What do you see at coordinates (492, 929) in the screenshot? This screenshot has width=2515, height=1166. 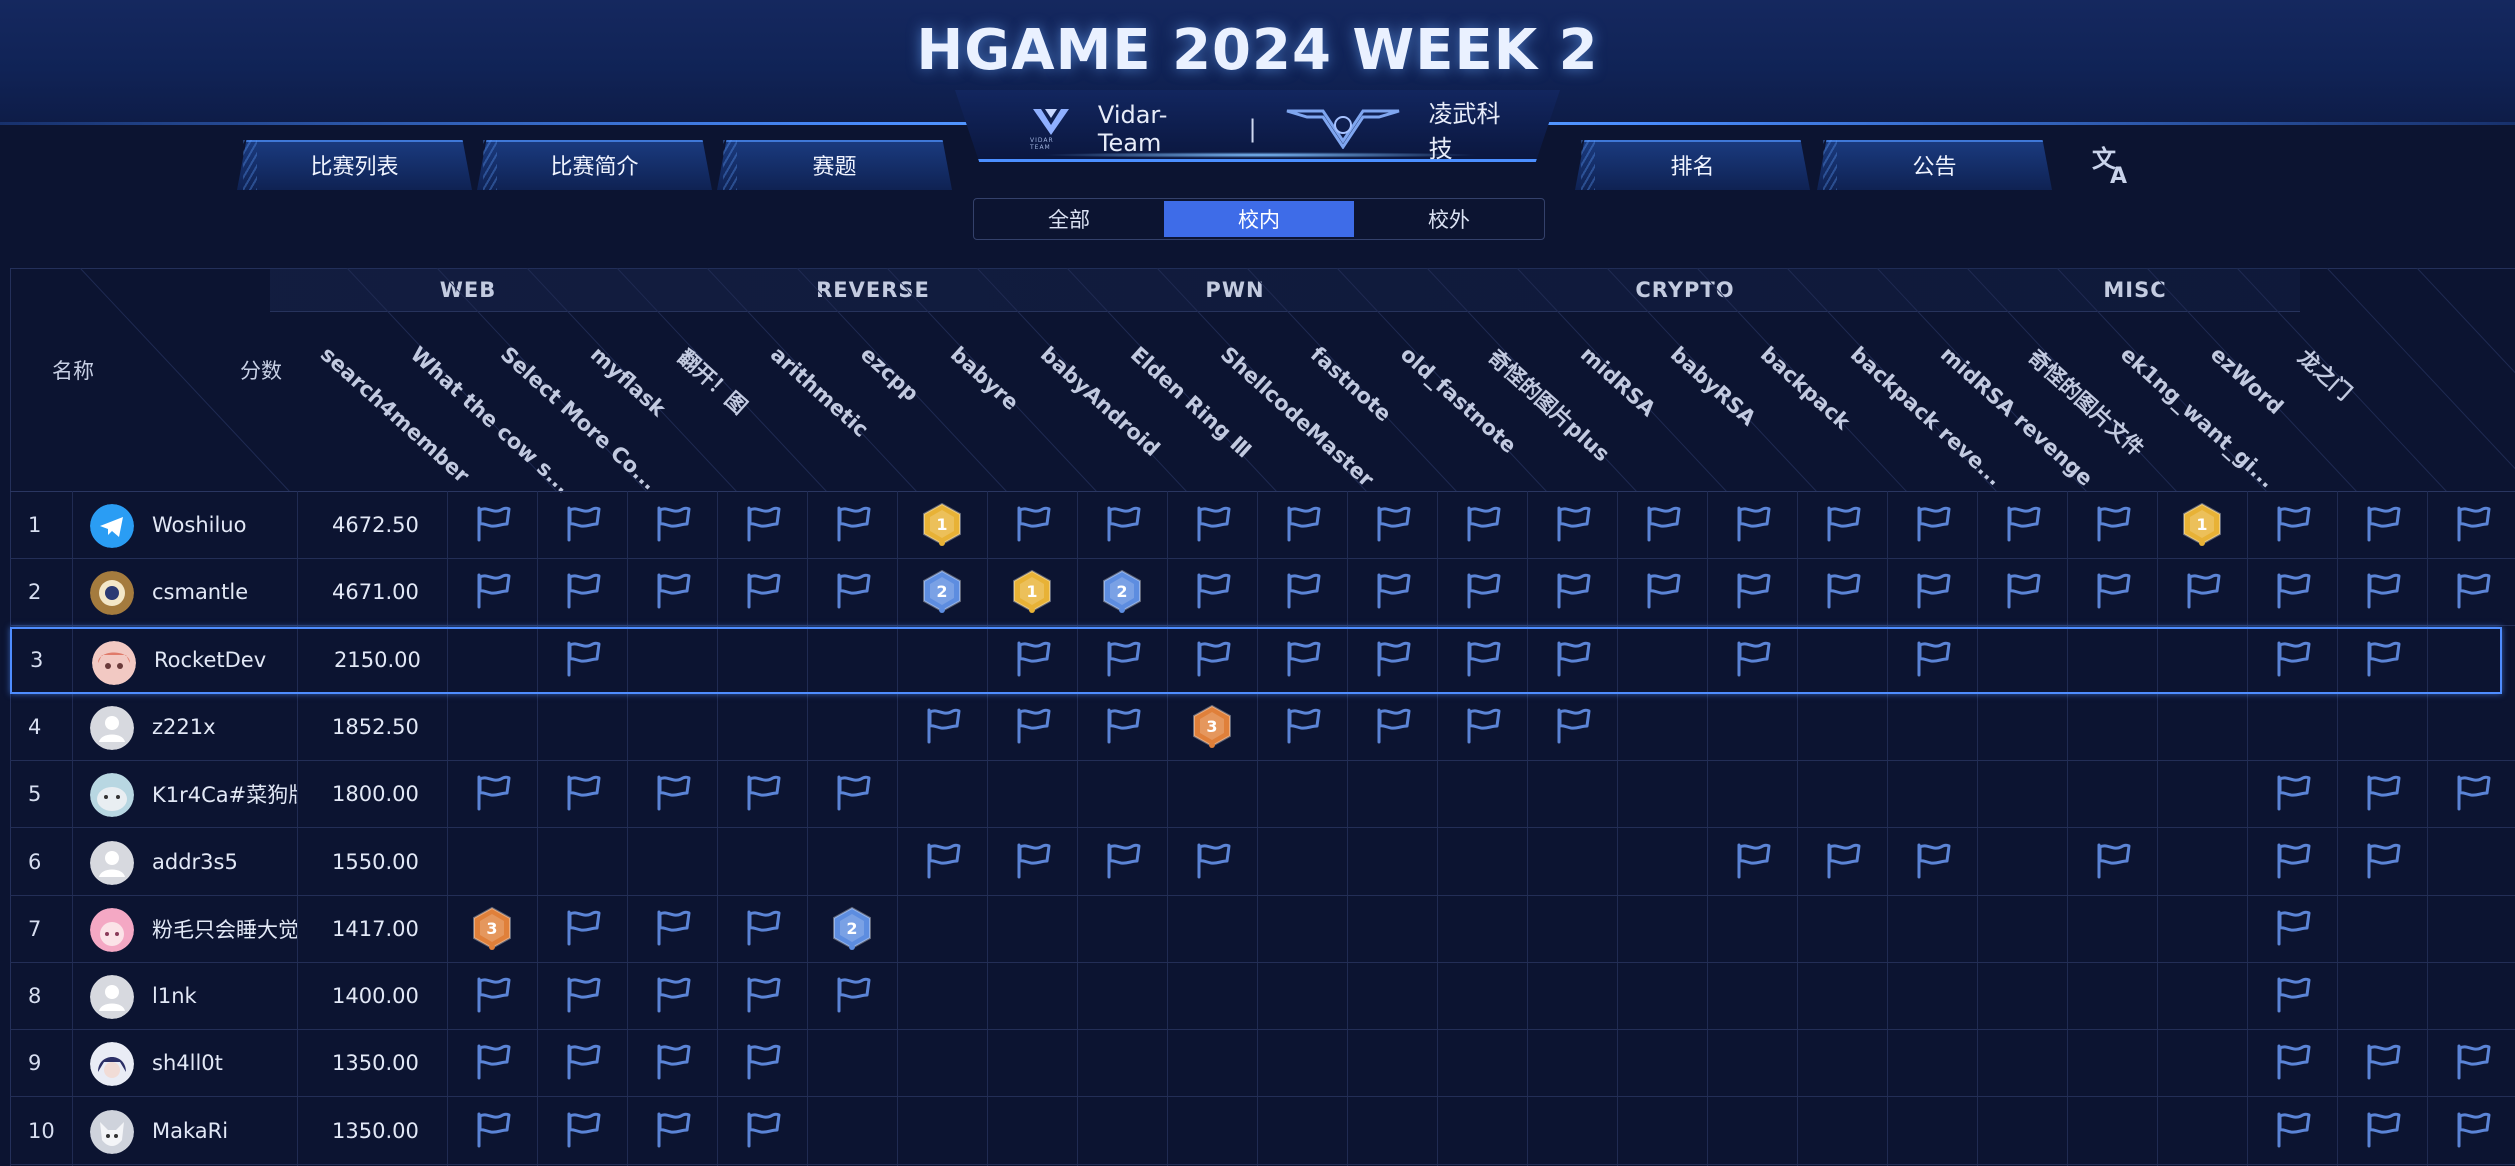 I see `bronze-medal-icon: 3` at bounding box center [492, 929].